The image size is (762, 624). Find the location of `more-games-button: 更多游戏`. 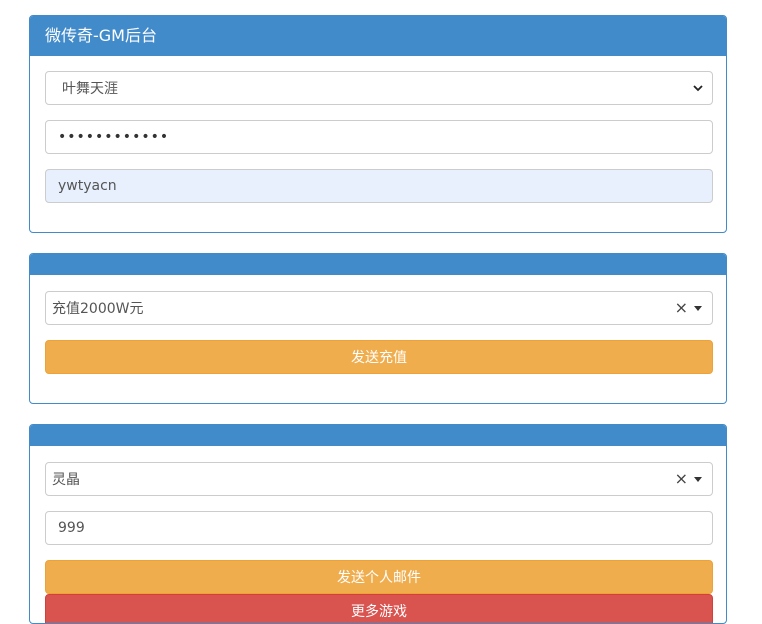

more-games-button: 更多游戏 is located at coordinates (379, 608).